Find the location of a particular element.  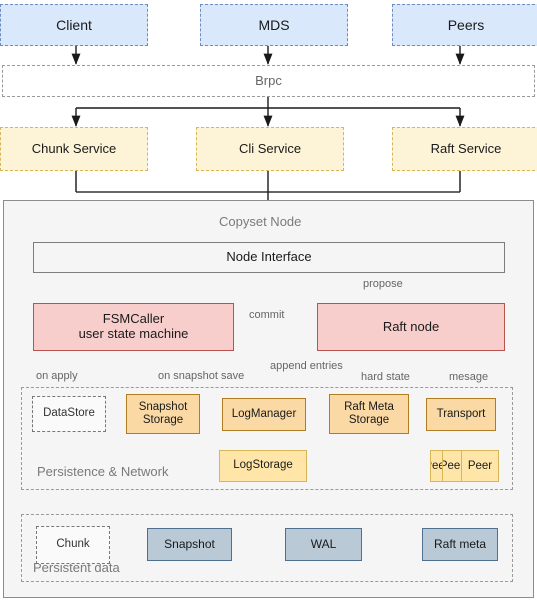

raft-meta-storage-line2: Storage is located at coordinates (369, 420).